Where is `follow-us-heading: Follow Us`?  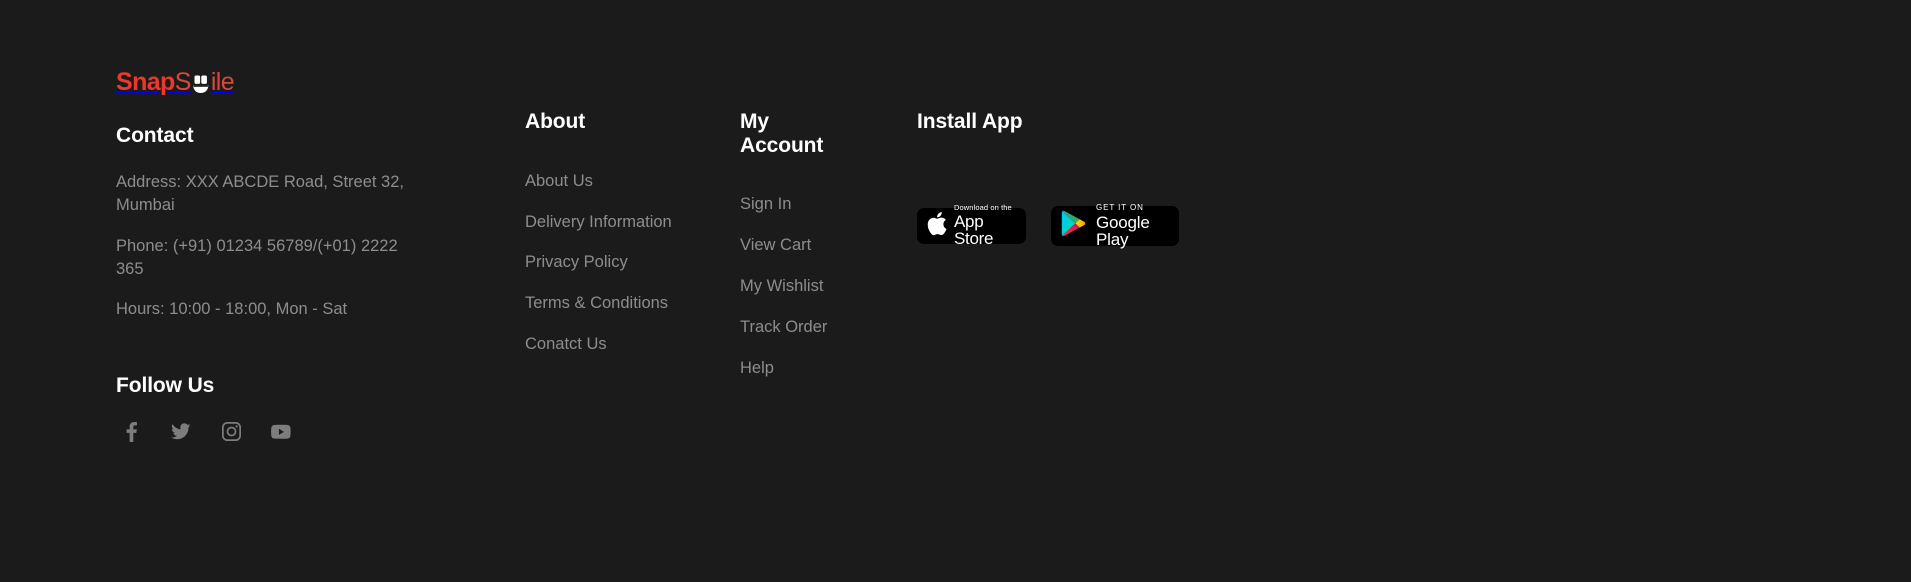
follow-us-heading: Follow Us is located at coordinates (165, 385).